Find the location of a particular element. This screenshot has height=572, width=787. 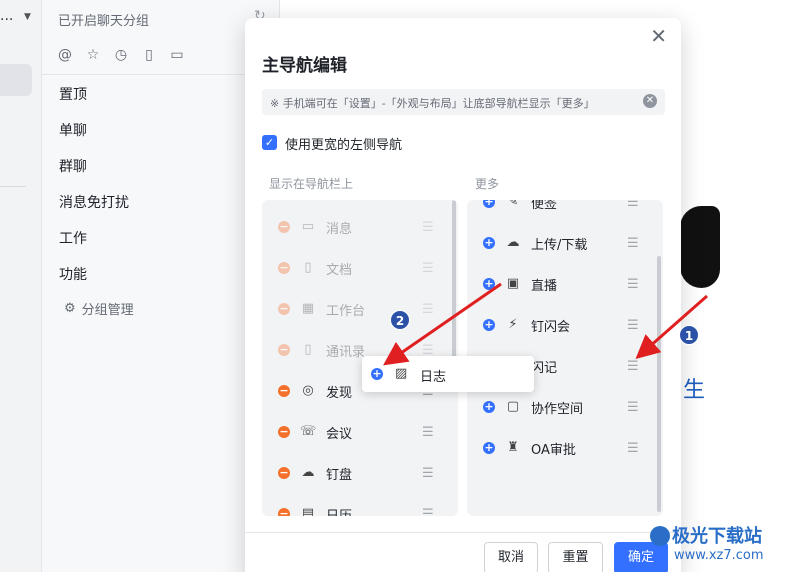

approval-stamp-icon: ♜ is located at coordinates (513, 447).